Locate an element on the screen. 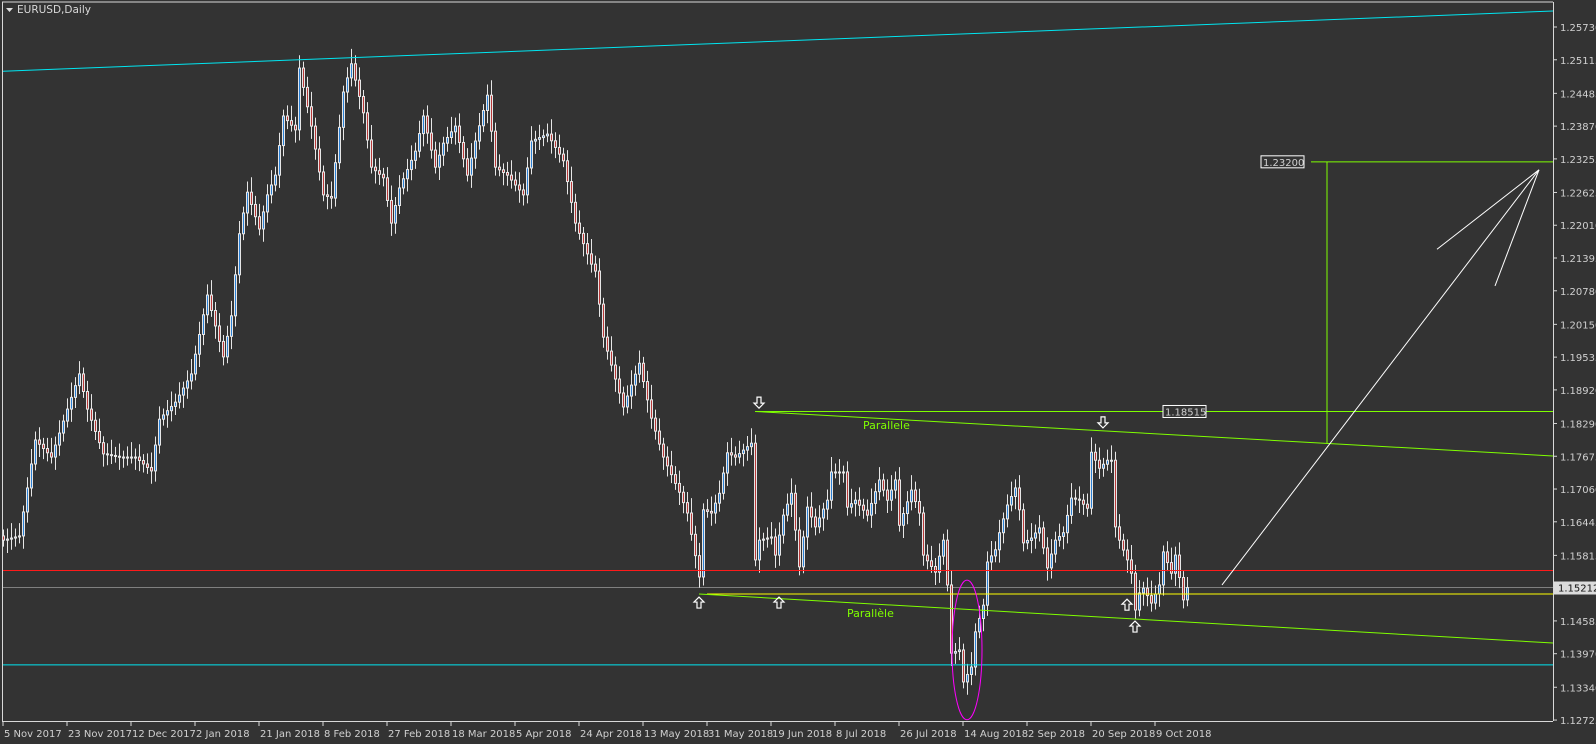  price-tick-label: 1.25115 is located at coordinates (1578, 61).